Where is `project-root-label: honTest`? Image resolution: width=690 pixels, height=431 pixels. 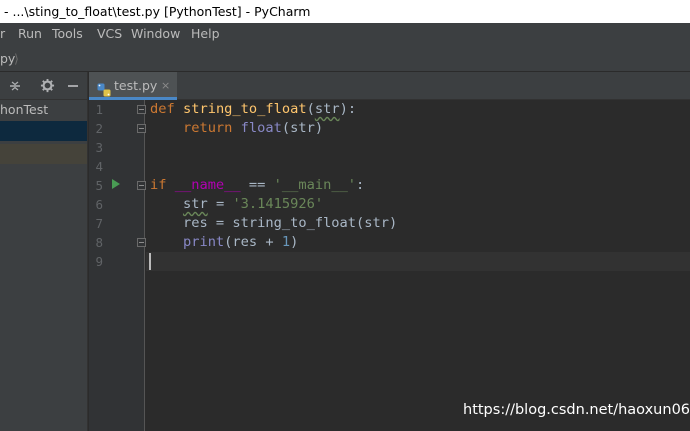 project-root-label: honTest is located at coordinates (24, 109).